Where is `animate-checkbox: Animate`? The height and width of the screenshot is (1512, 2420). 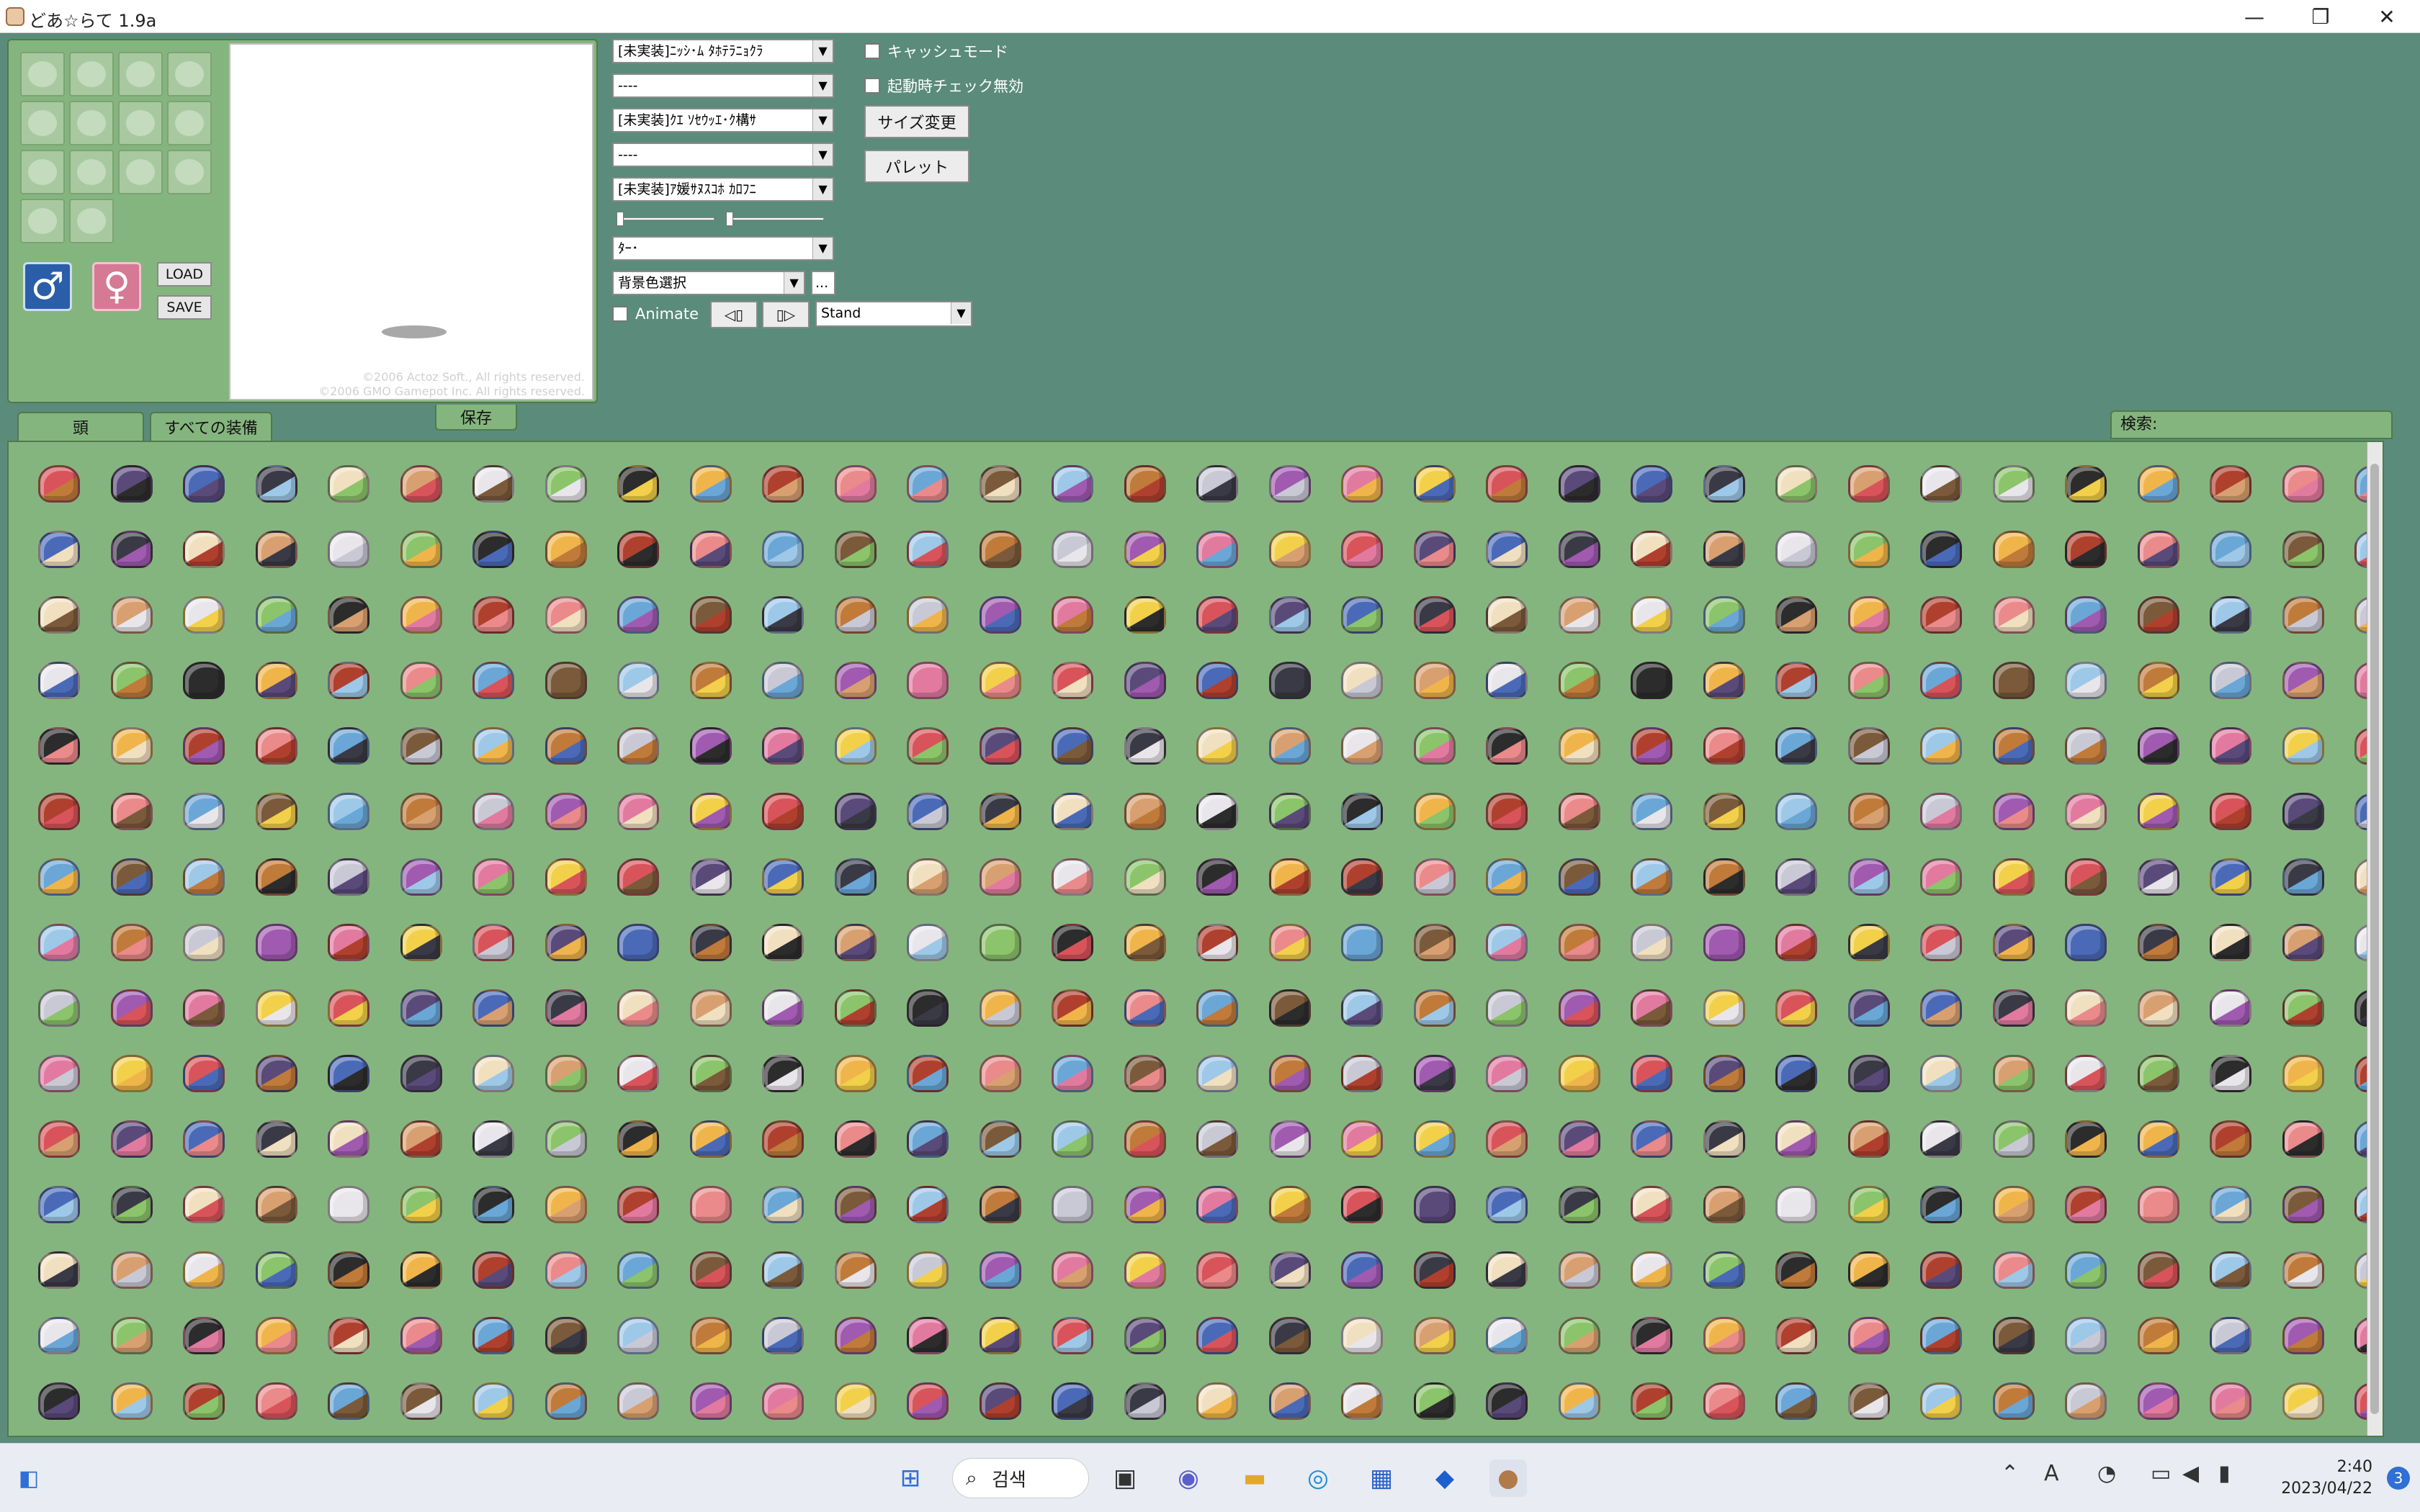 animate-checkbox: Animate is located at coordinates (655, 314).